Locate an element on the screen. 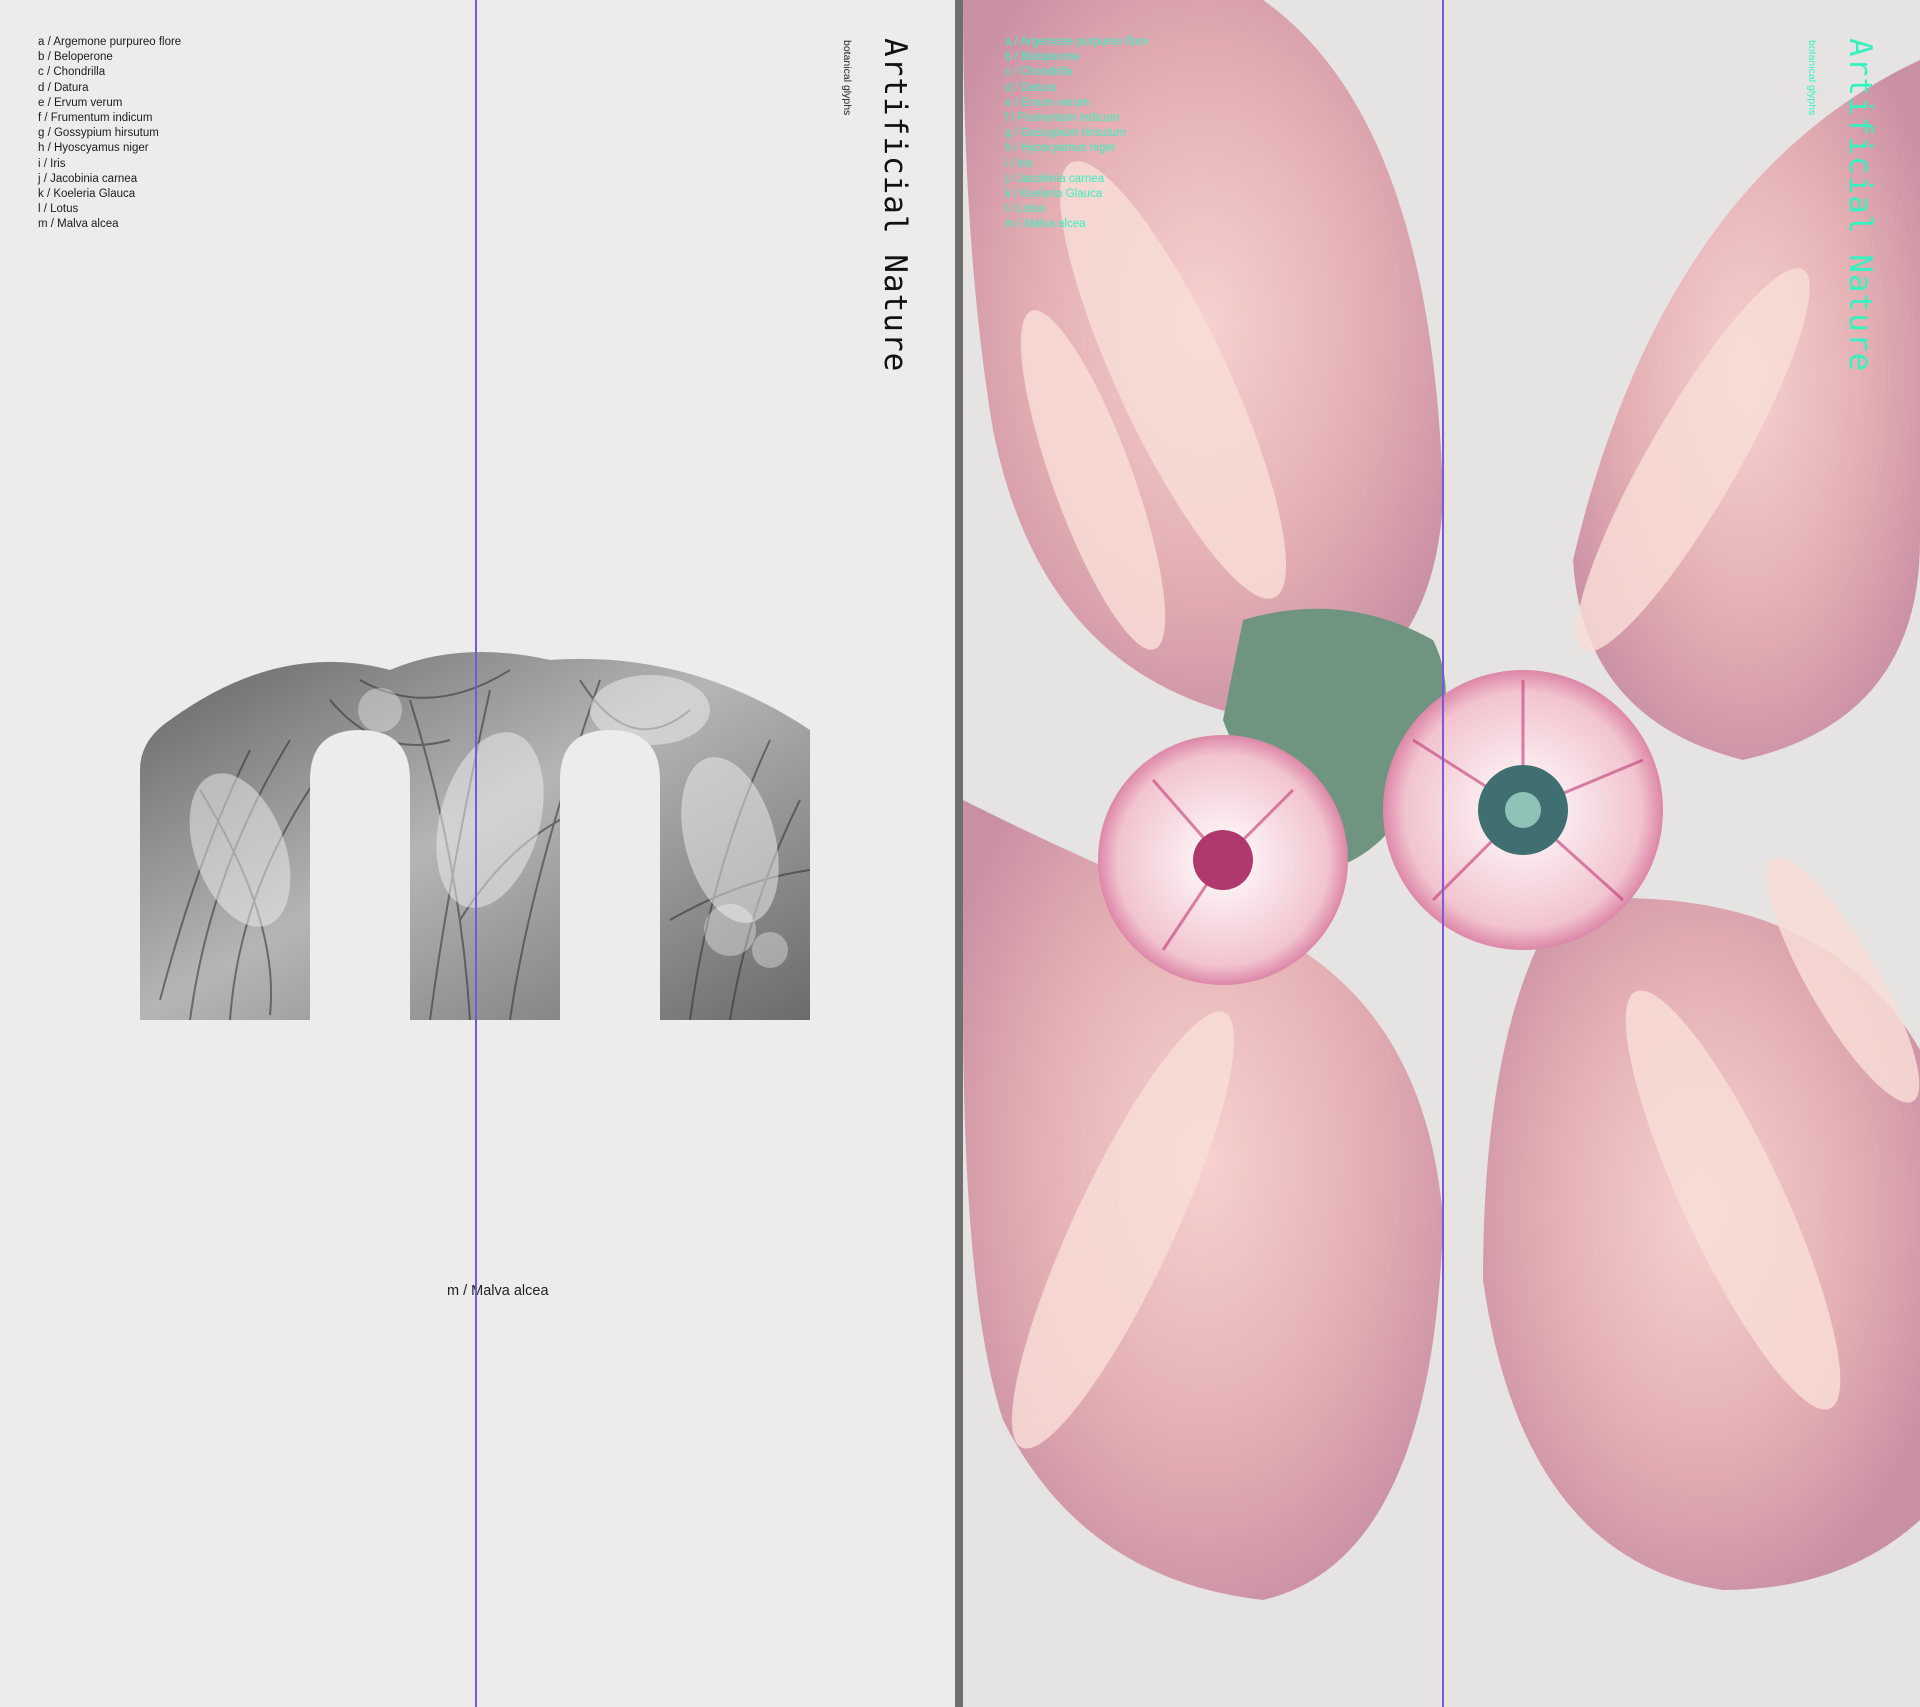 The image size is (1920, 1707). right-guide-line is located at coordinates (1443, 853).